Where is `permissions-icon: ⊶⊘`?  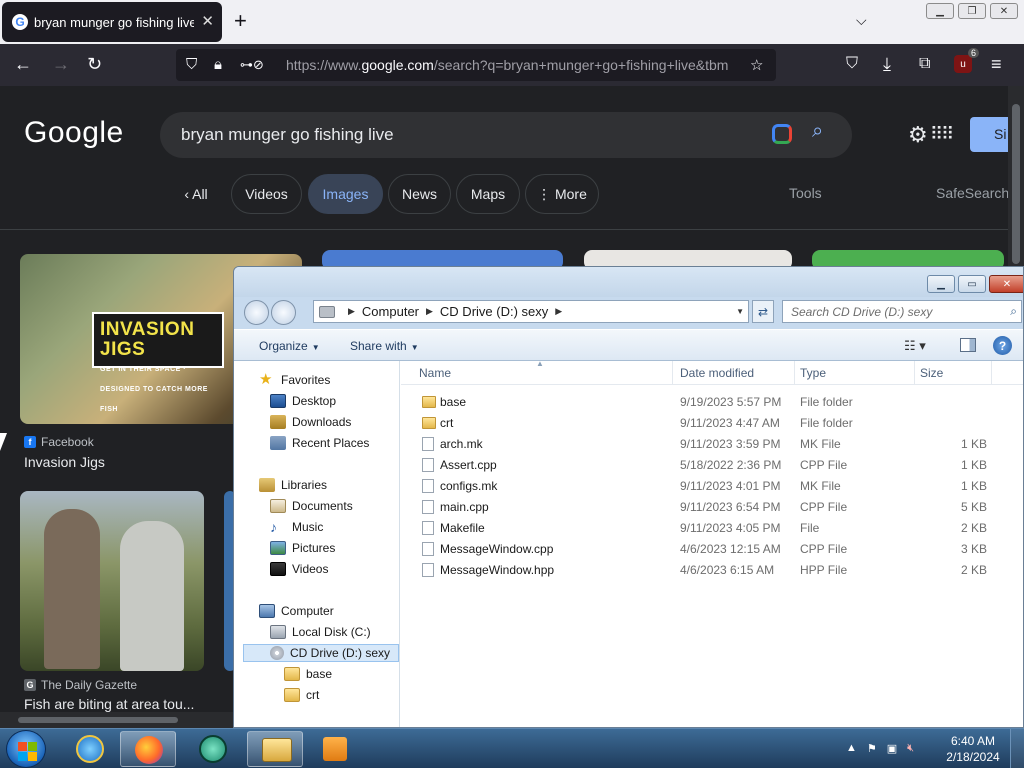 permissions-icon: ⊶⊘ is located at coordinates (252, 65).